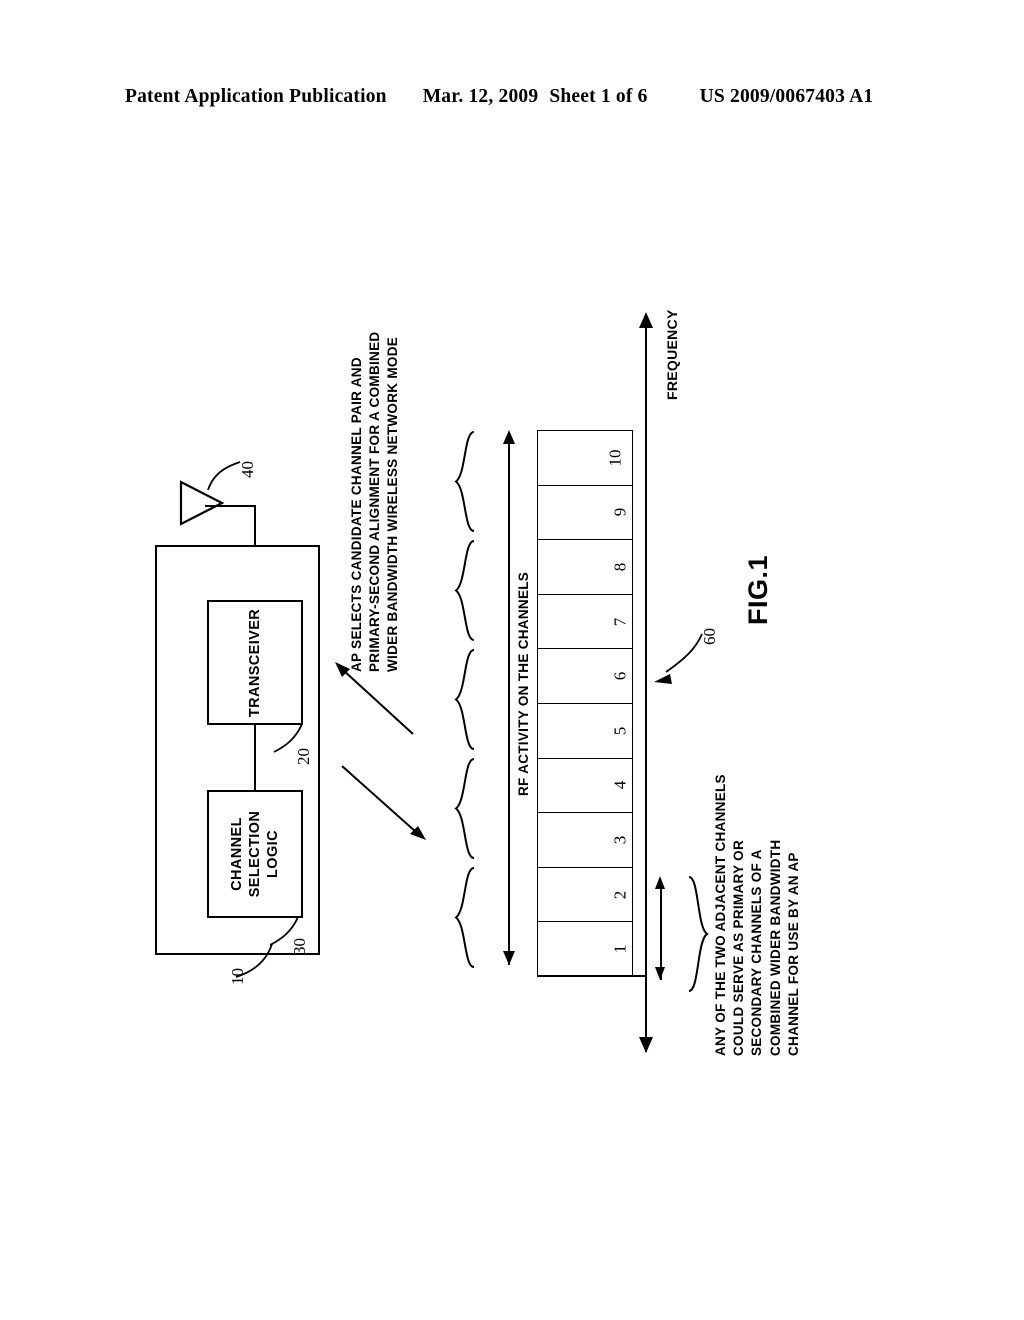 The width and height of the screenshot is (1024, 1320). Describe the element at coordinates (619, 621) in the screenshot. I see `channel-number: 7` at that location.